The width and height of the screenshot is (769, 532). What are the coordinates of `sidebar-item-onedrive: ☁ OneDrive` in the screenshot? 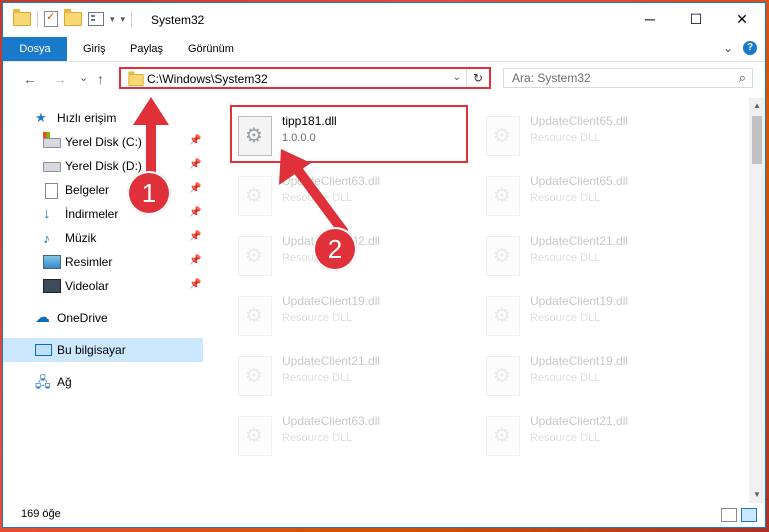 It's located at (103, 318).